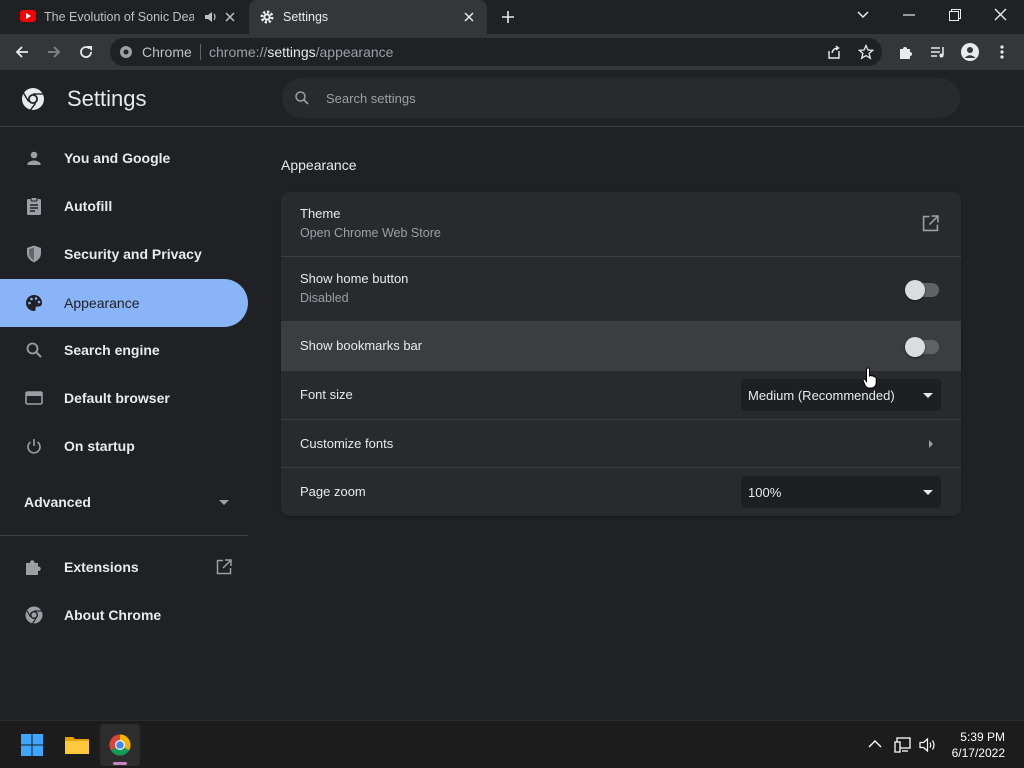  I want to click on sidebar-item-label: Default browser, so click(117, 398).